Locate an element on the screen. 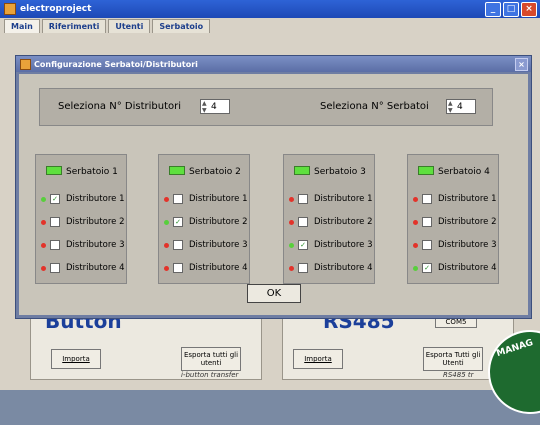 The height and width of the screenshot is (425, 540). serbatoi-label: Seleziona N° Serbatoi is located at coordinates (374, 106).